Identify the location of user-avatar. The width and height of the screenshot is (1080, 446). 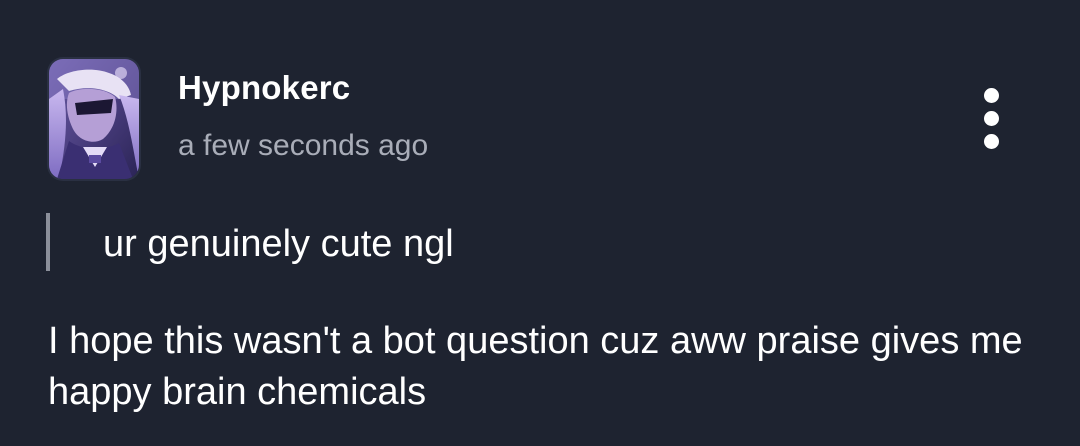
(94, 119).